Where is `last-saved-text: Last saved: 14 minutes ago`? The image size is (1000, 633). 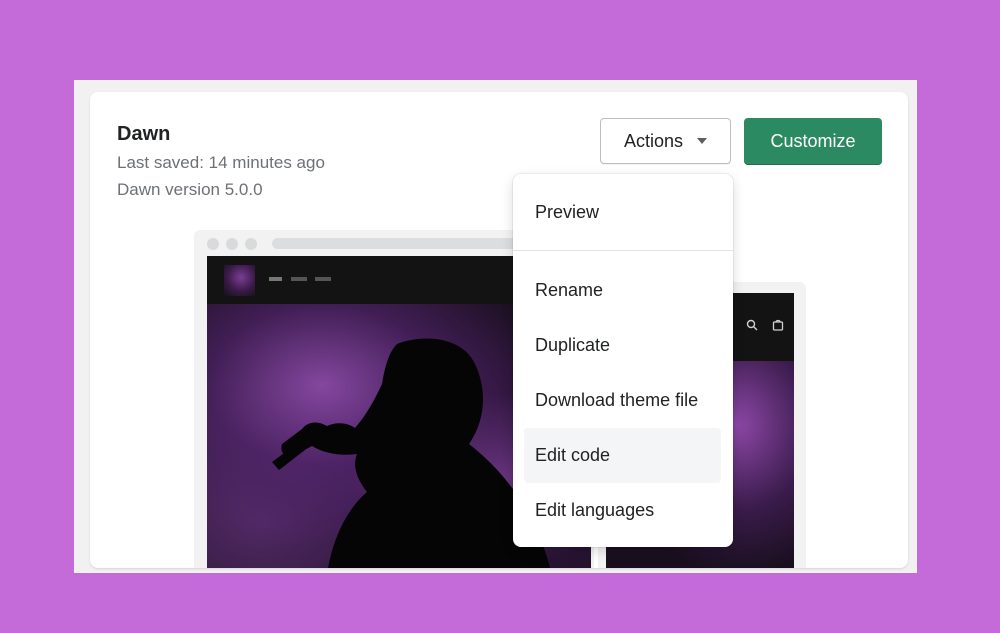
last-saved-text: Last saved: 14 minutes ago is located at coordinates (221, 162).